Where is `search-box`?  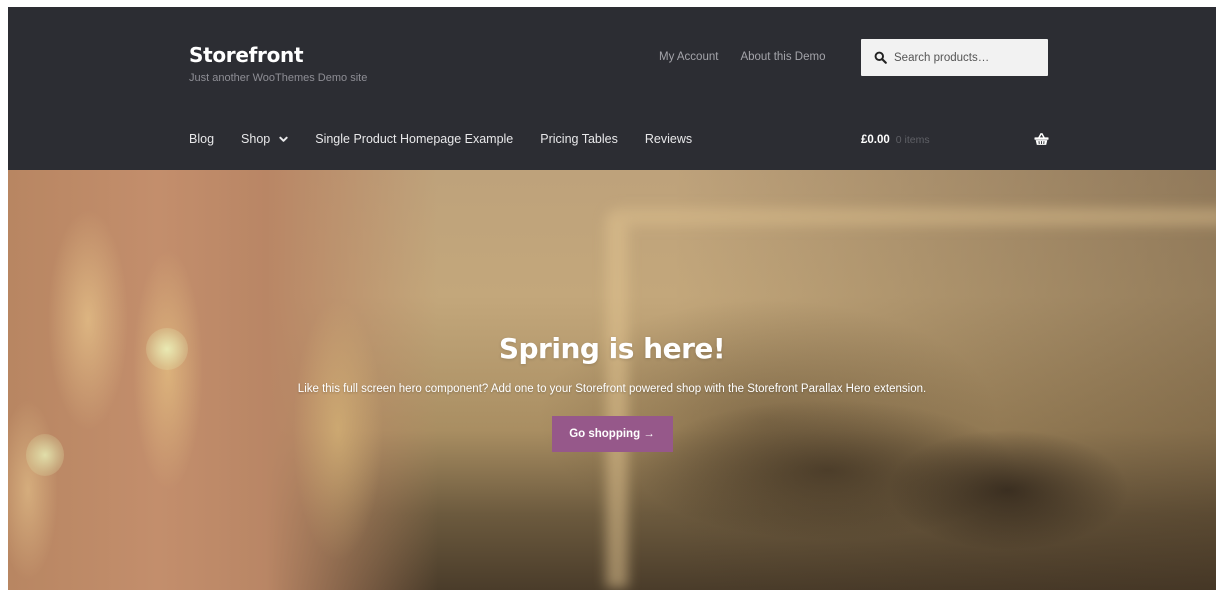
search-box is located at coordinates (954, 57).